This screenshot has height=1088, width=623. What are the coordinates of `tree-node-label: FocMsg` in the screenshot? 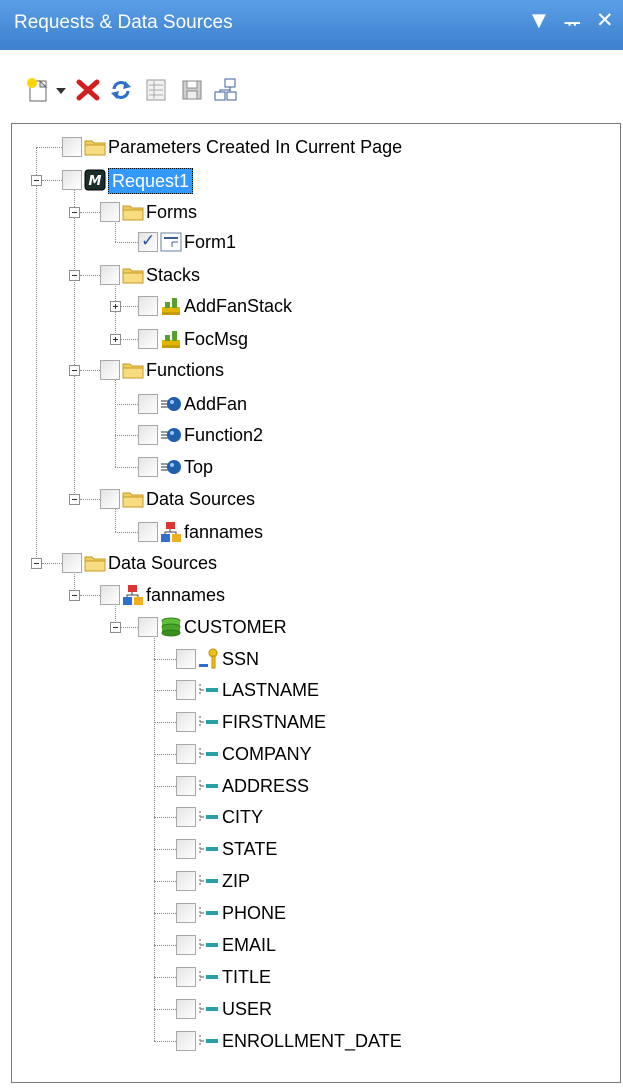 It's located at (216, 339).